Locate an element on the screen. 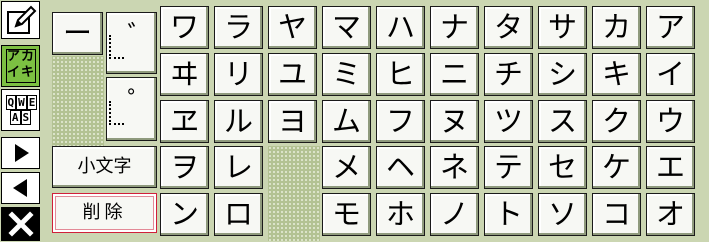 The width and height of the screenshot is (709, 242). kana-key: キ is located at coordinates (616, 74).